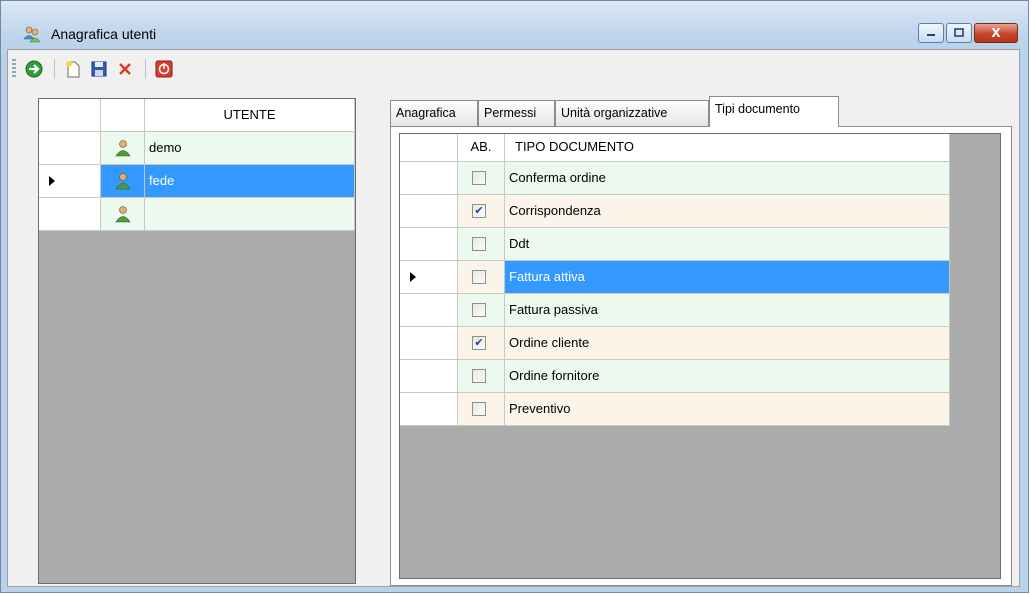 Image resolution: width=1031 pixels, height=595 pixels. I want to click on maximize-button, so click(959, 33).